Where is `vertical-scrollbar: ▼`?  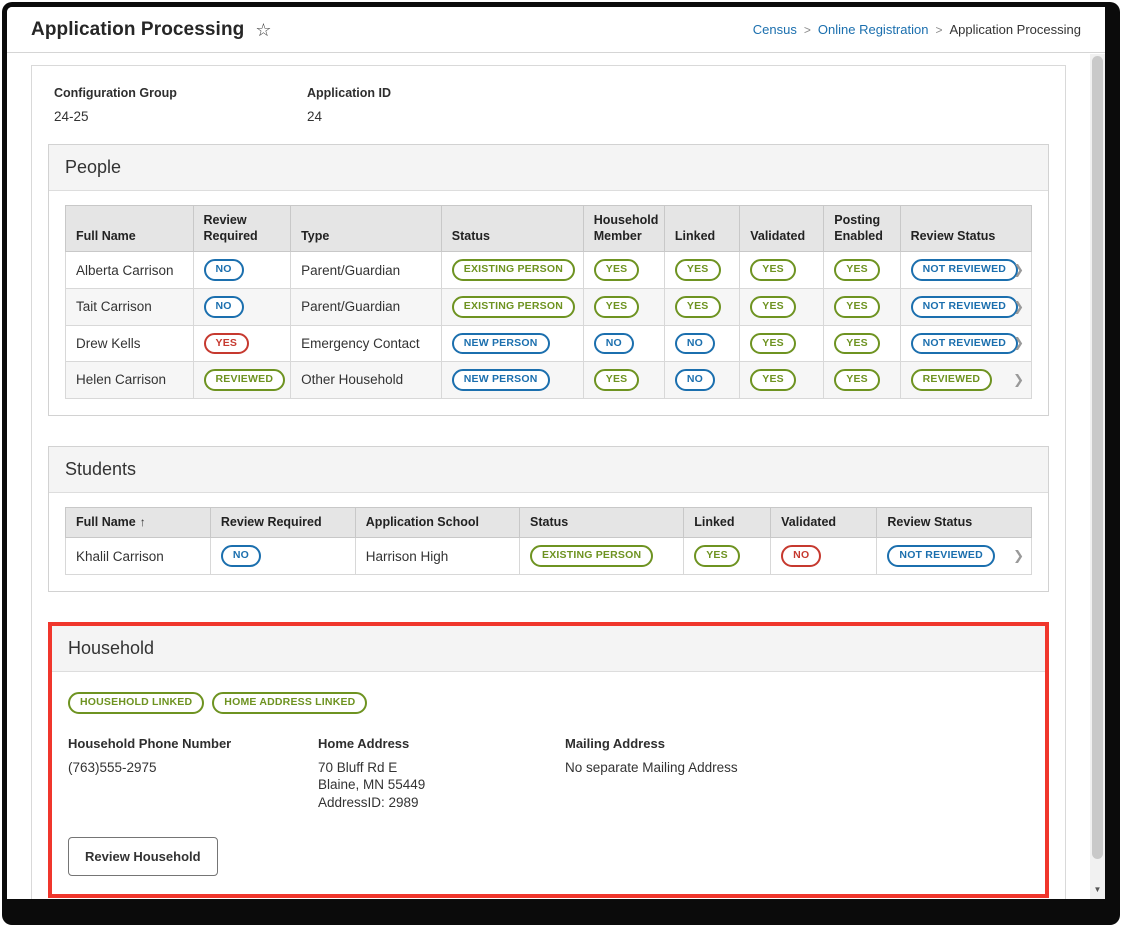
vertical-scrollbar: ▼ is located at coordinates (1097, 476).